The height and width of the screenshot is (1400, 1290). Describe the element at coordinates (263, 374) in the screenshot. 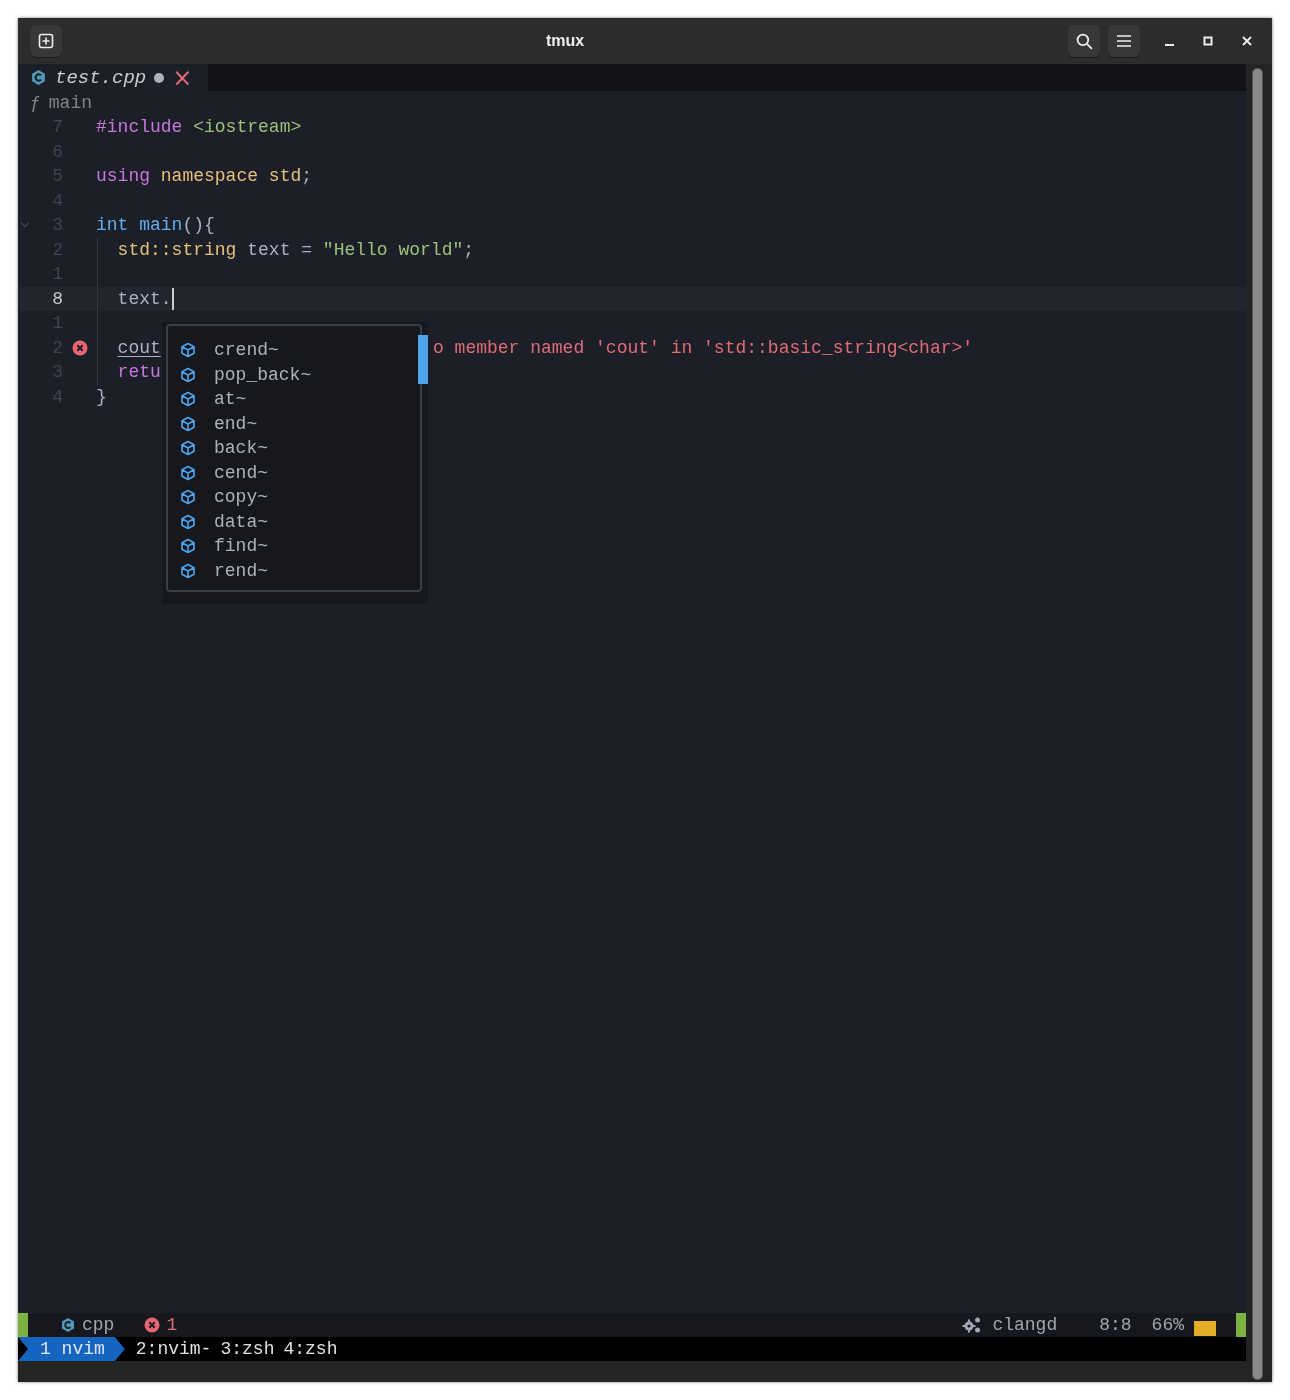

I see `completion-item: pop_back~` at that location.